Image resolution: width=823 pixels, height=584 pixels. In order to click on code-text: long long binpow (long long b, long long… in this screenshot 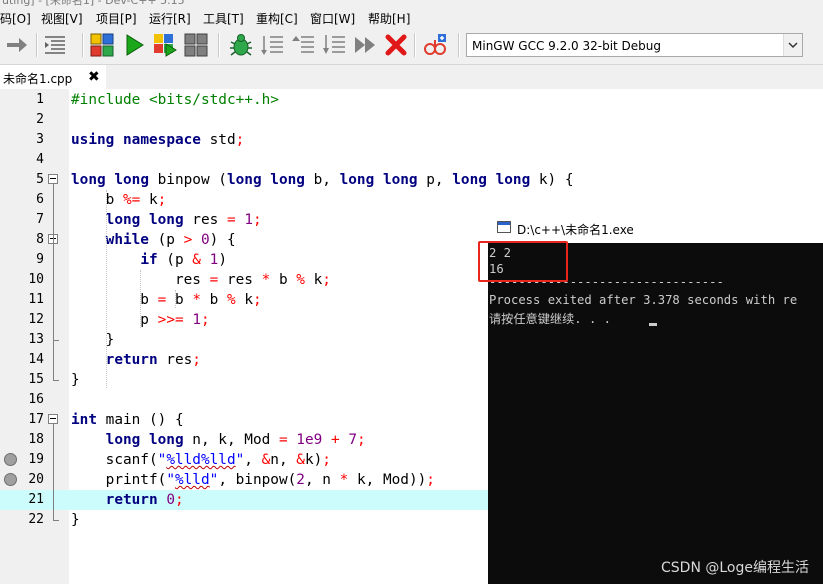, I will do `click(322, 180)`.